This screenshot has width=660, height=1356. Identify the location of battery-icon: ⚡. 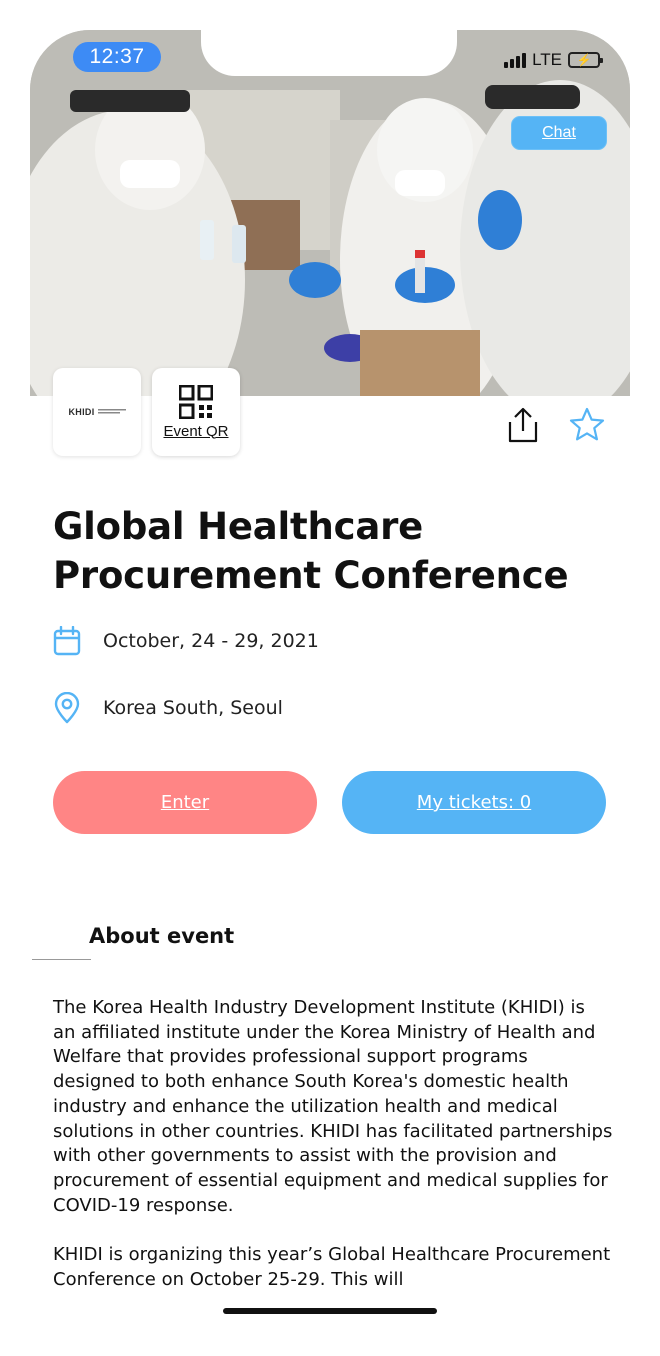
(585, 60).